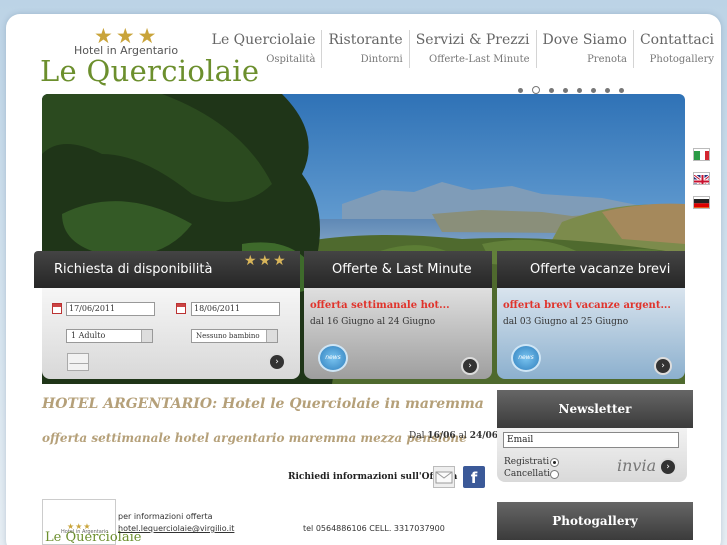 This screenshot has width=727, height=545. Describe the element at coordinates (133, 269) in the screenshot. I see `availability-title: Richiesta di disponibilità` at that location.